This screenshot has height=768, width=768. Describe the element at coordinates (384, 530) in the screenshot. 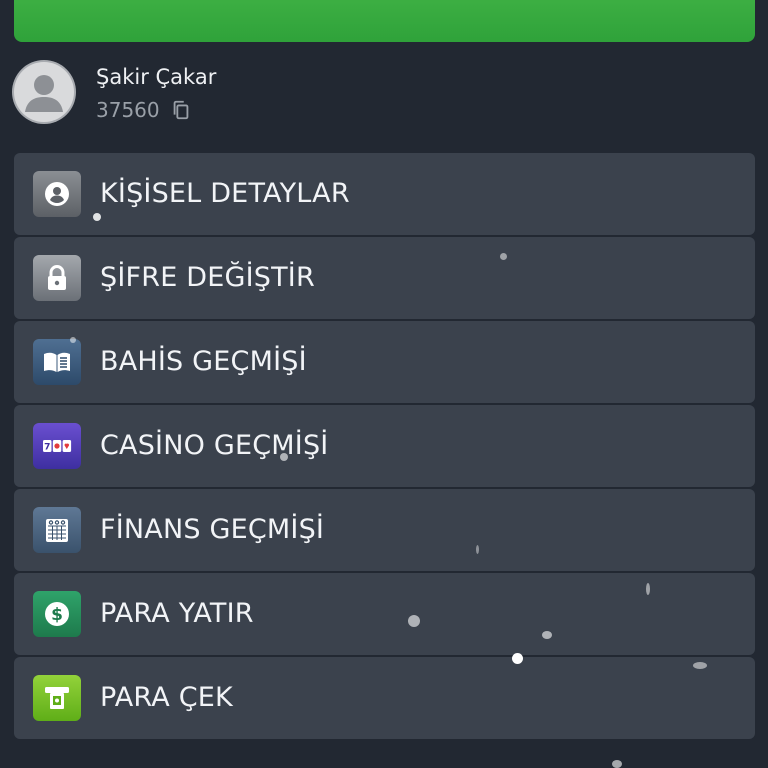

I see `menu-item-finance-history: FİNANS GEÇMİŞİ` at that location.